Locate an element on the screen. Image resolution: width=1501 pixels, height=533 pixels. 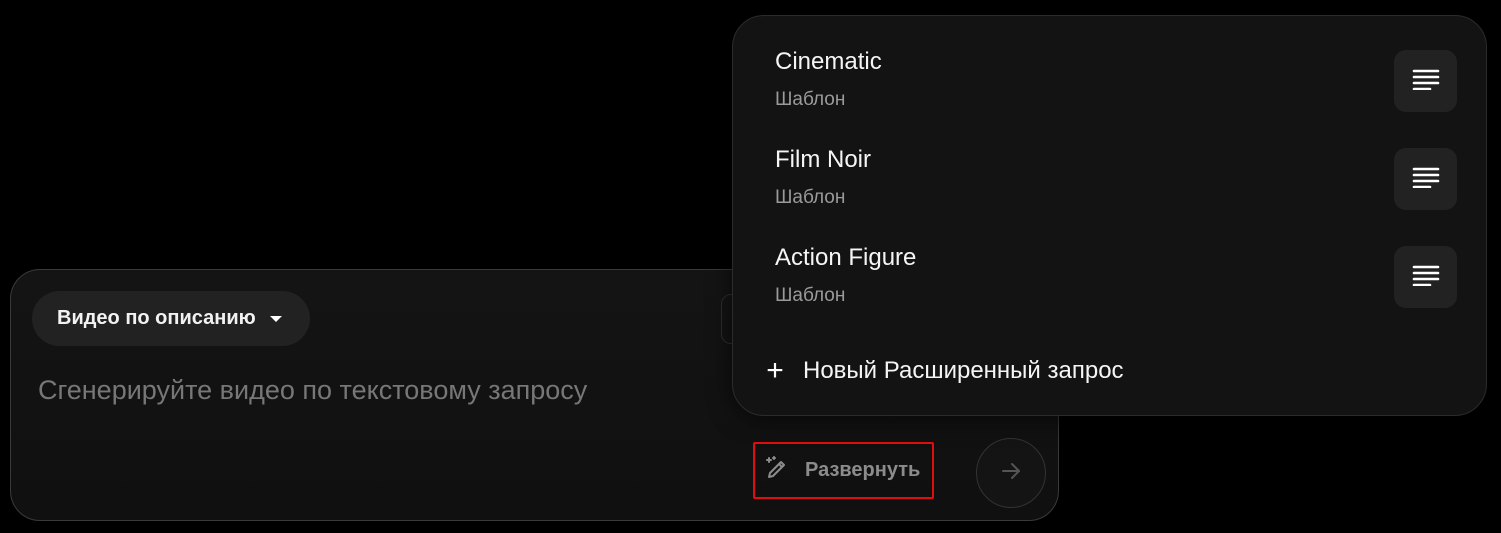
template-title: Action Figure is located at coordinates (846, 257).